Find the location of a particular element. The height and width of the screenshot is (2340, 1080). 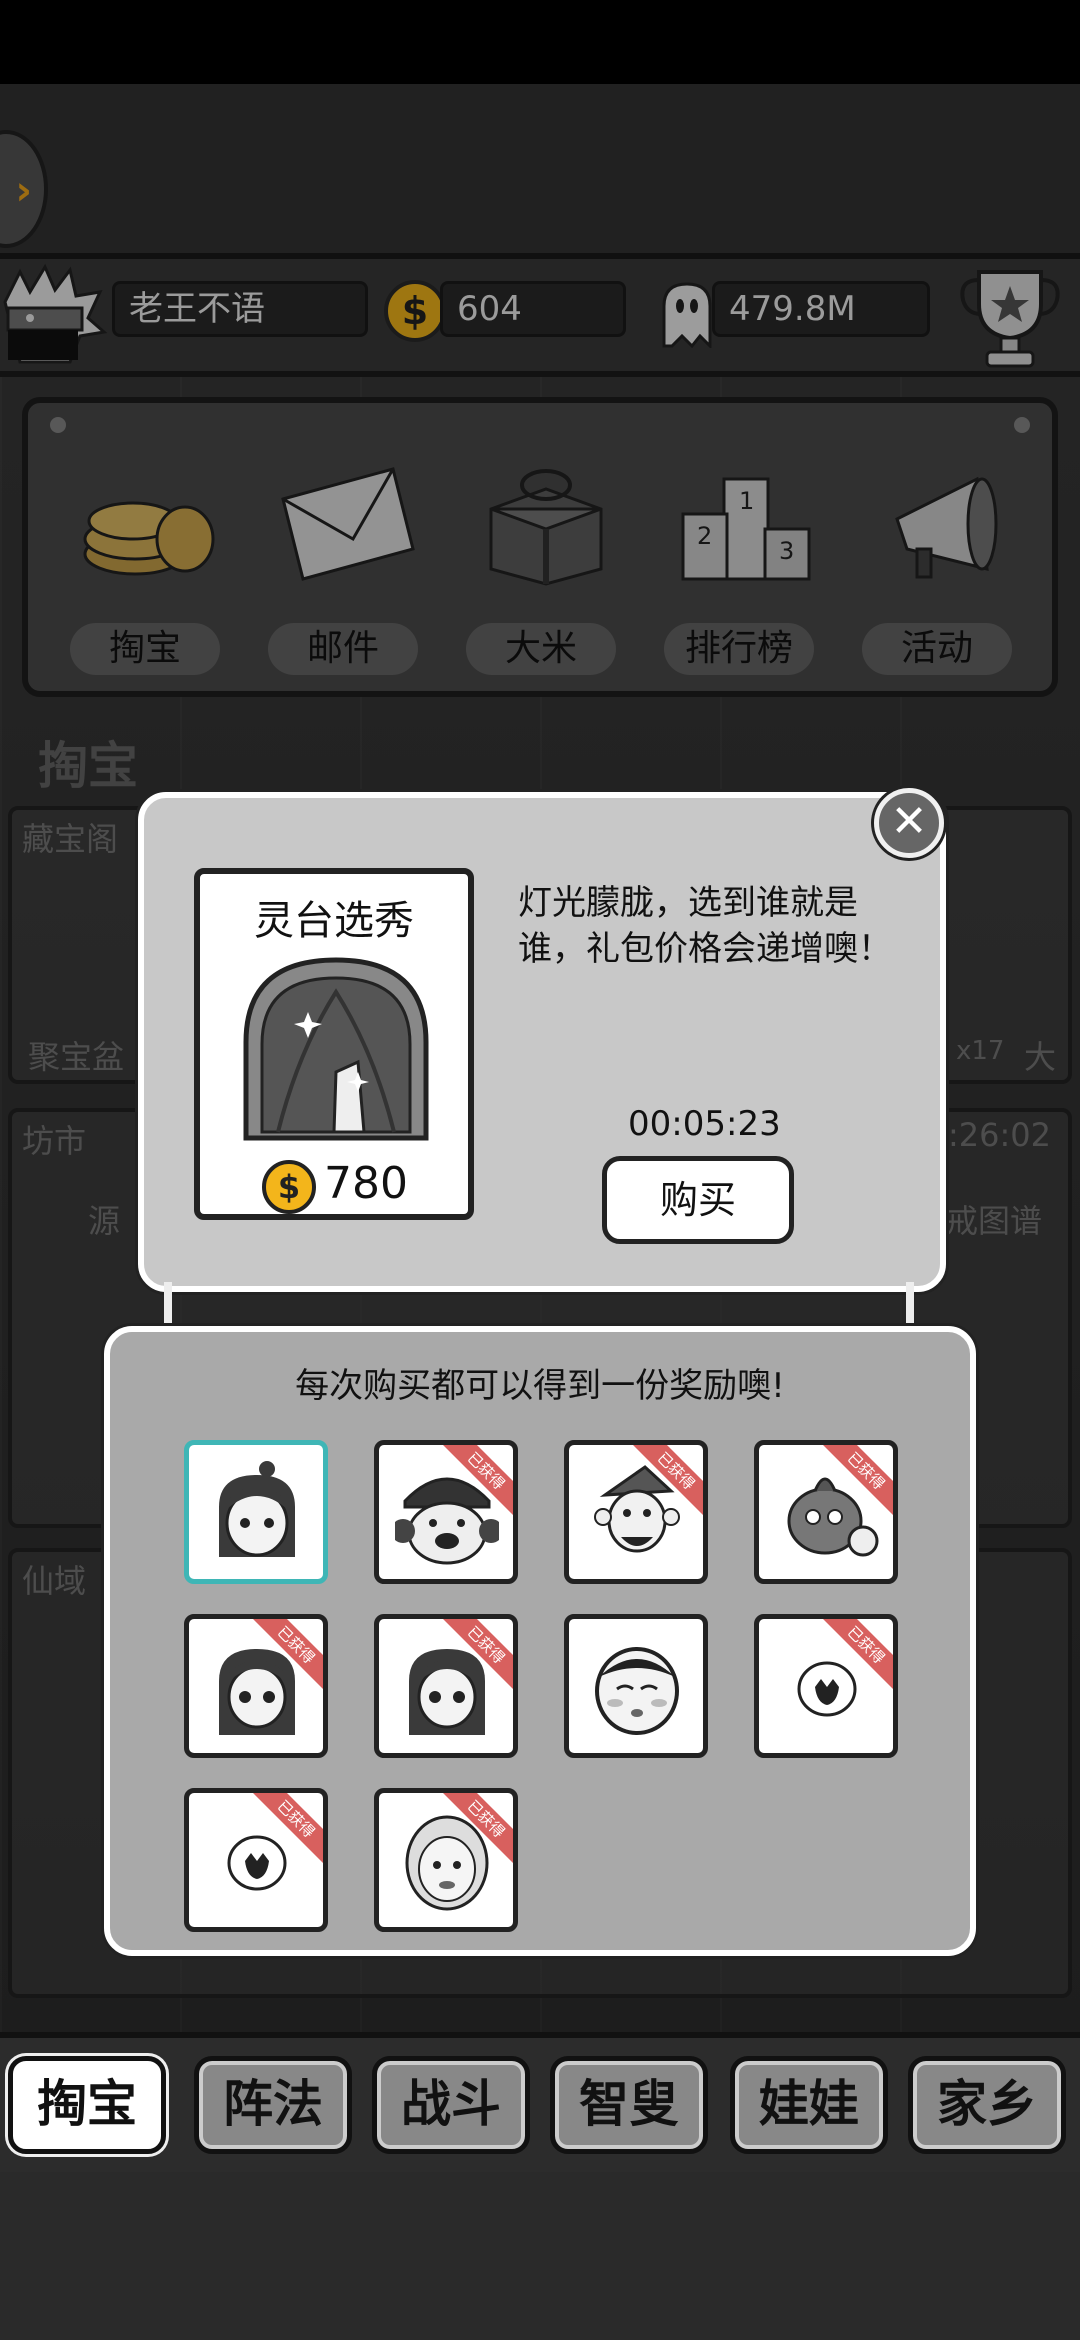

tab-sage: 智叟 is located at coordinates (629, 2105).